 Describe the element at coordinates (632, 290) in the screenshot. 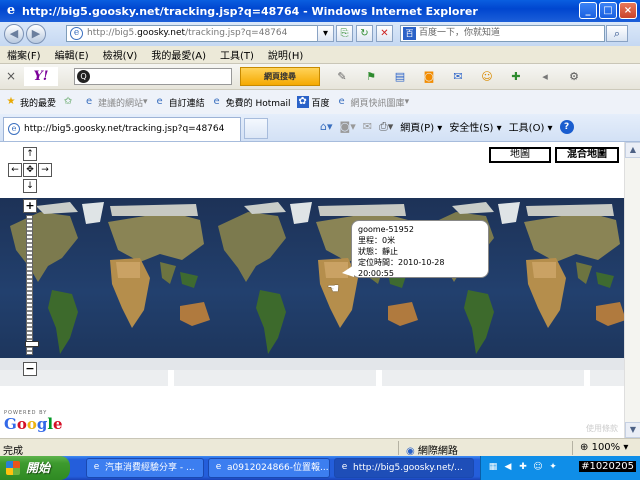

I see `vertical-scrollbar: ▲ ▼` at that location.